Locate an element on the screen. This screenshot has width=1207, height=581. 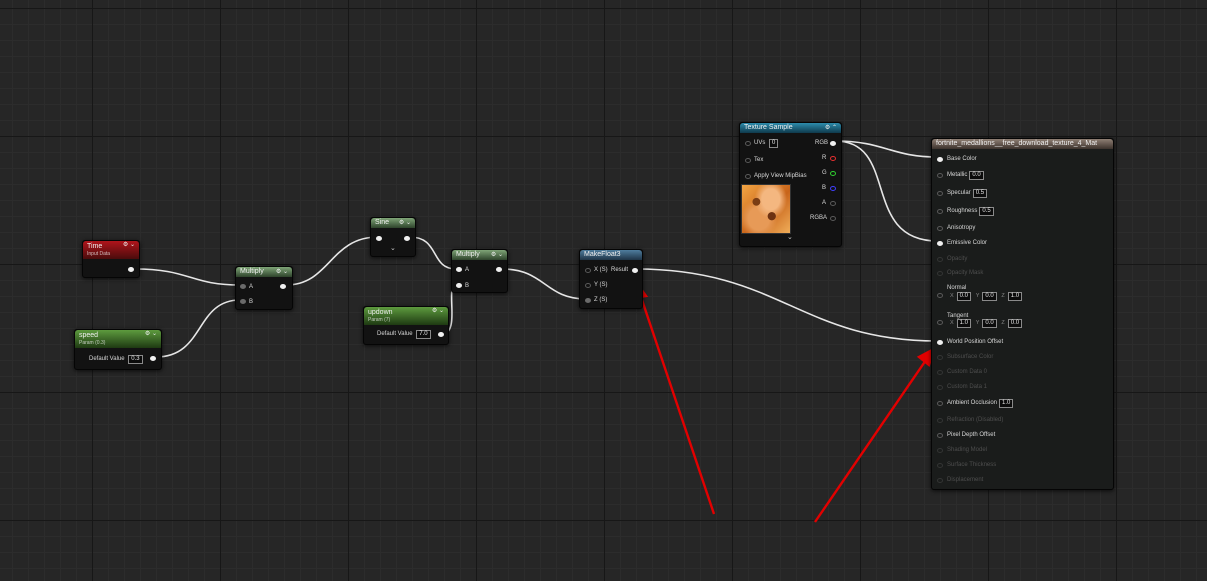
speed-node-controls: ⚙ ⌄ is located at coordinates (151, 334).